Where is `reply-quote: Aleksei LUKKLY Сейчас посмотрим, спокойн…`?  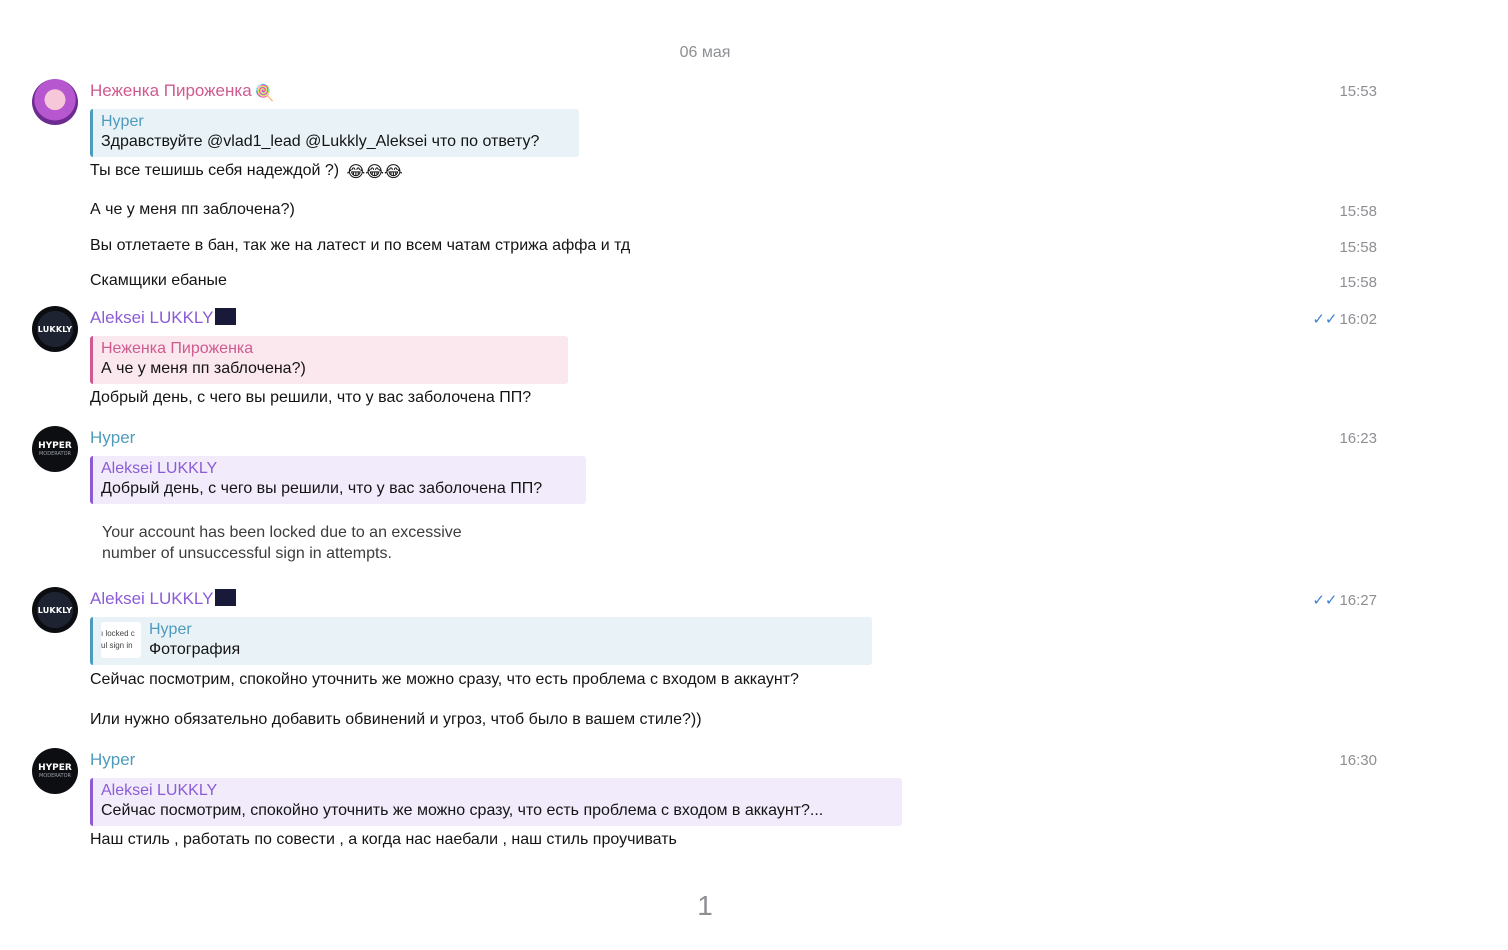
reply-quote: Aleksei LUKKLY Сейчас посмотрим, спокойн… is located at coordinates (496, 802).